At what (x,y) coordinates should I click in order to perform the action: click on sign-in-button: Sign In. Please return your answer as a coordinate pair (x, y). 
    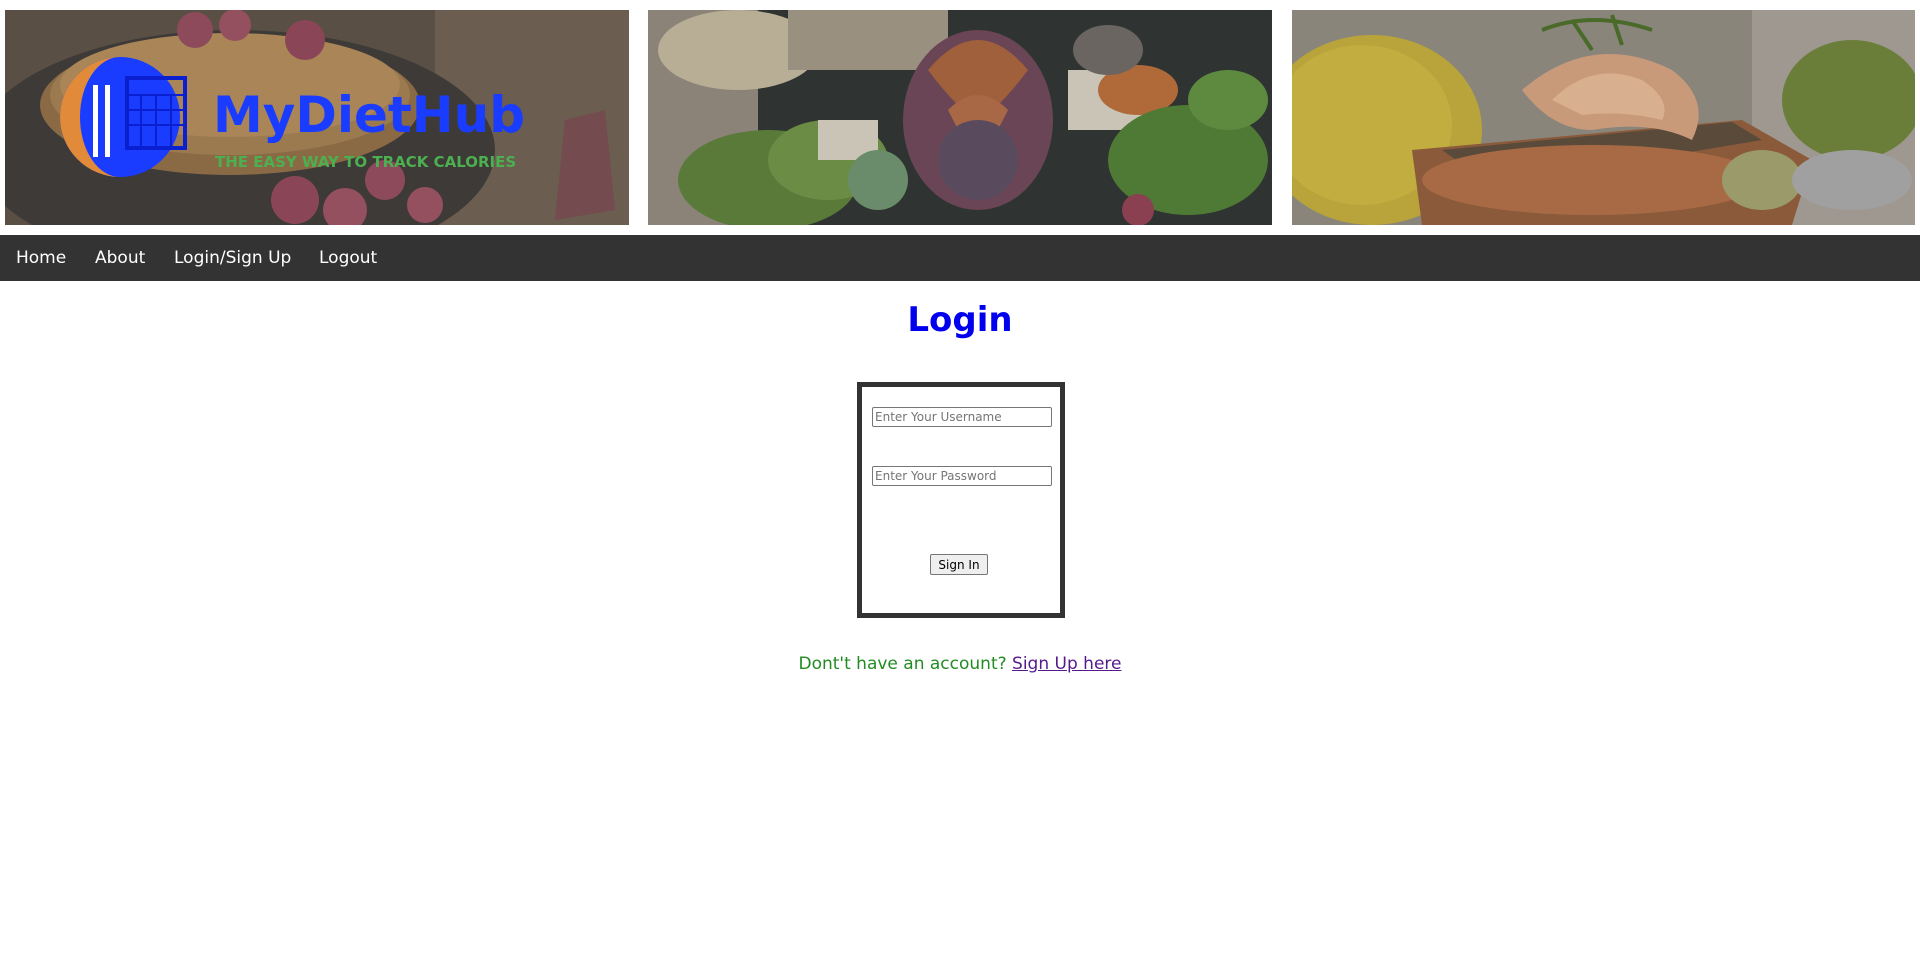
    Looking at the image, I should click on (959, 564).